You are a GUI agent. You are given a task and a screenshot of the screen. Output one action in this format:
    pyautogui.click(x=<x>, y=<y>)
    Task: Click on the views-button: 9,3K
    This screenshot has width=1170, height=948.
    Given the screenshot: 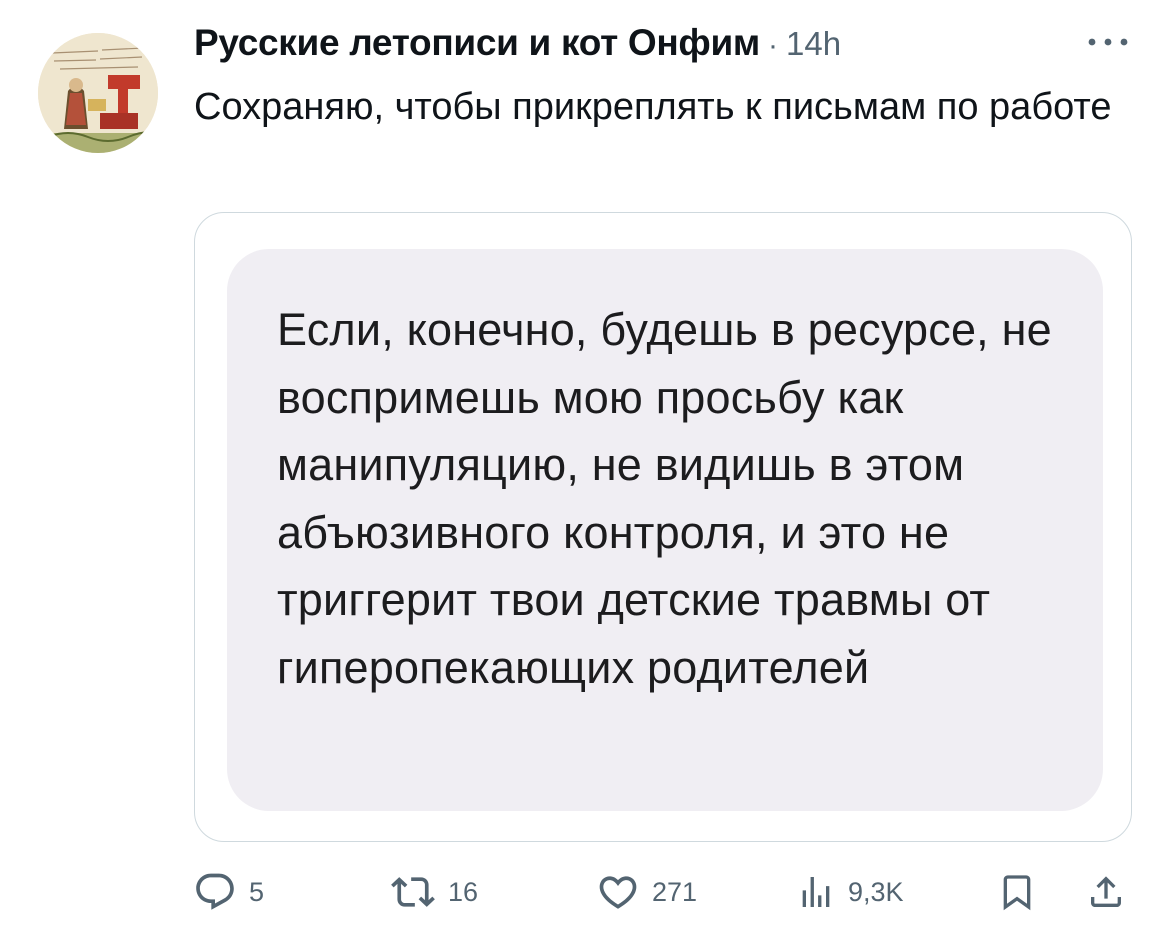 What is the action you would take?
    pyautogui.click(x=850, y=892)
    